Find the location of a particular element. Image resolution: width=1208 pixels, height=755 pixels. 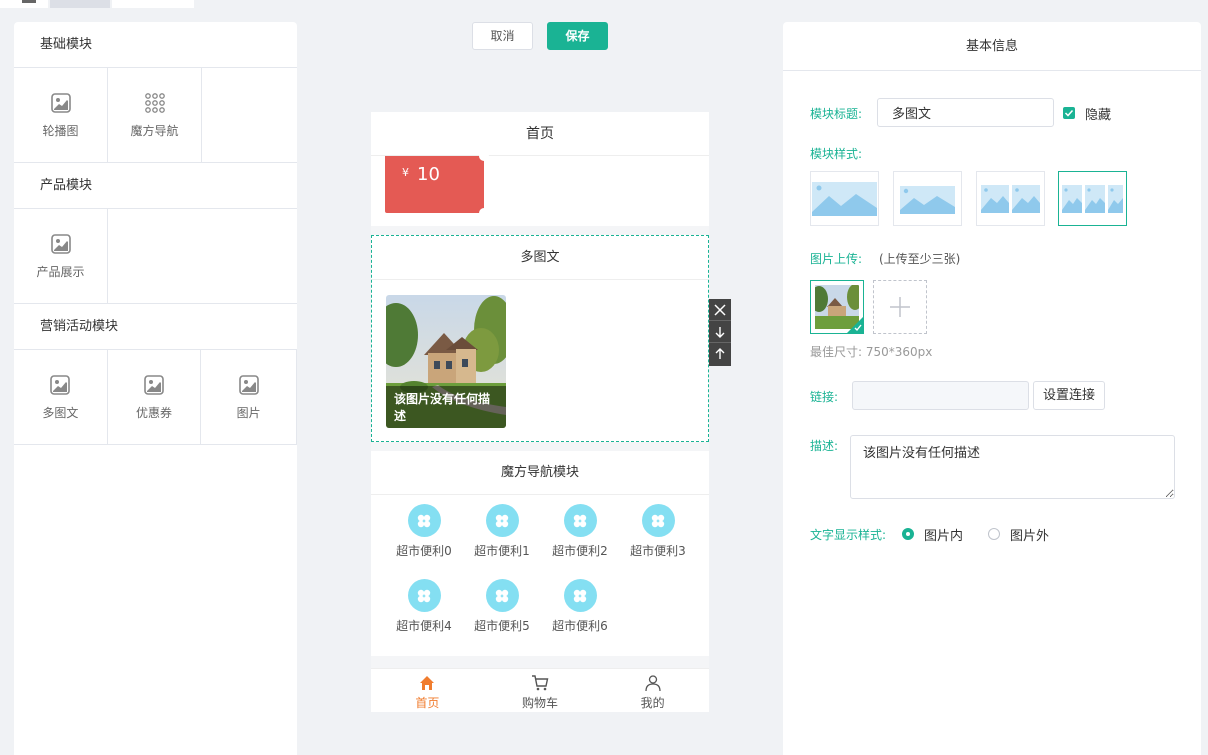

tab-label: 购物车 is located at coordinates (540, 703).